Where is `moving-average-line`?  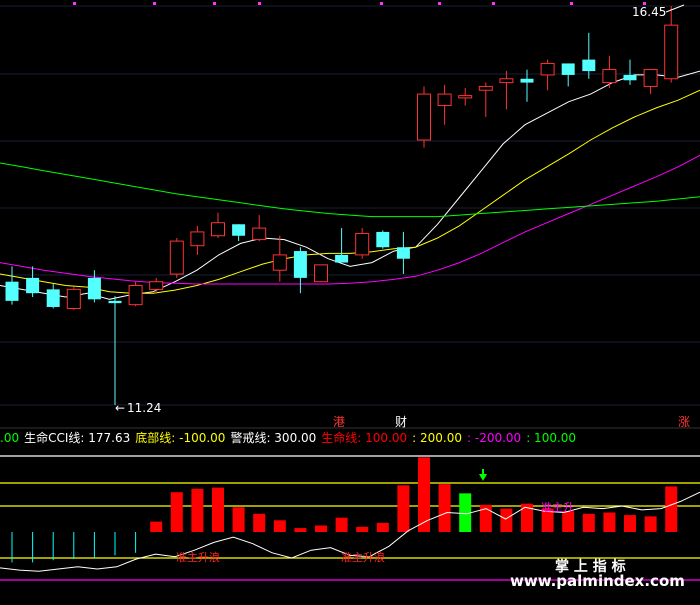
moving-average-line is located at coordinates (350, 190).